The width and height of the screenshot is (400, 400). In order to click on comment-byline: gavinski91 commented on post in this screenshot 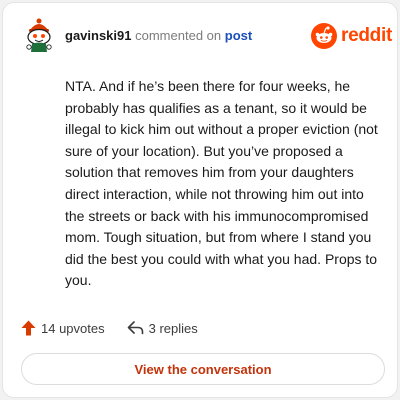, I will do `click(158, 35)`.